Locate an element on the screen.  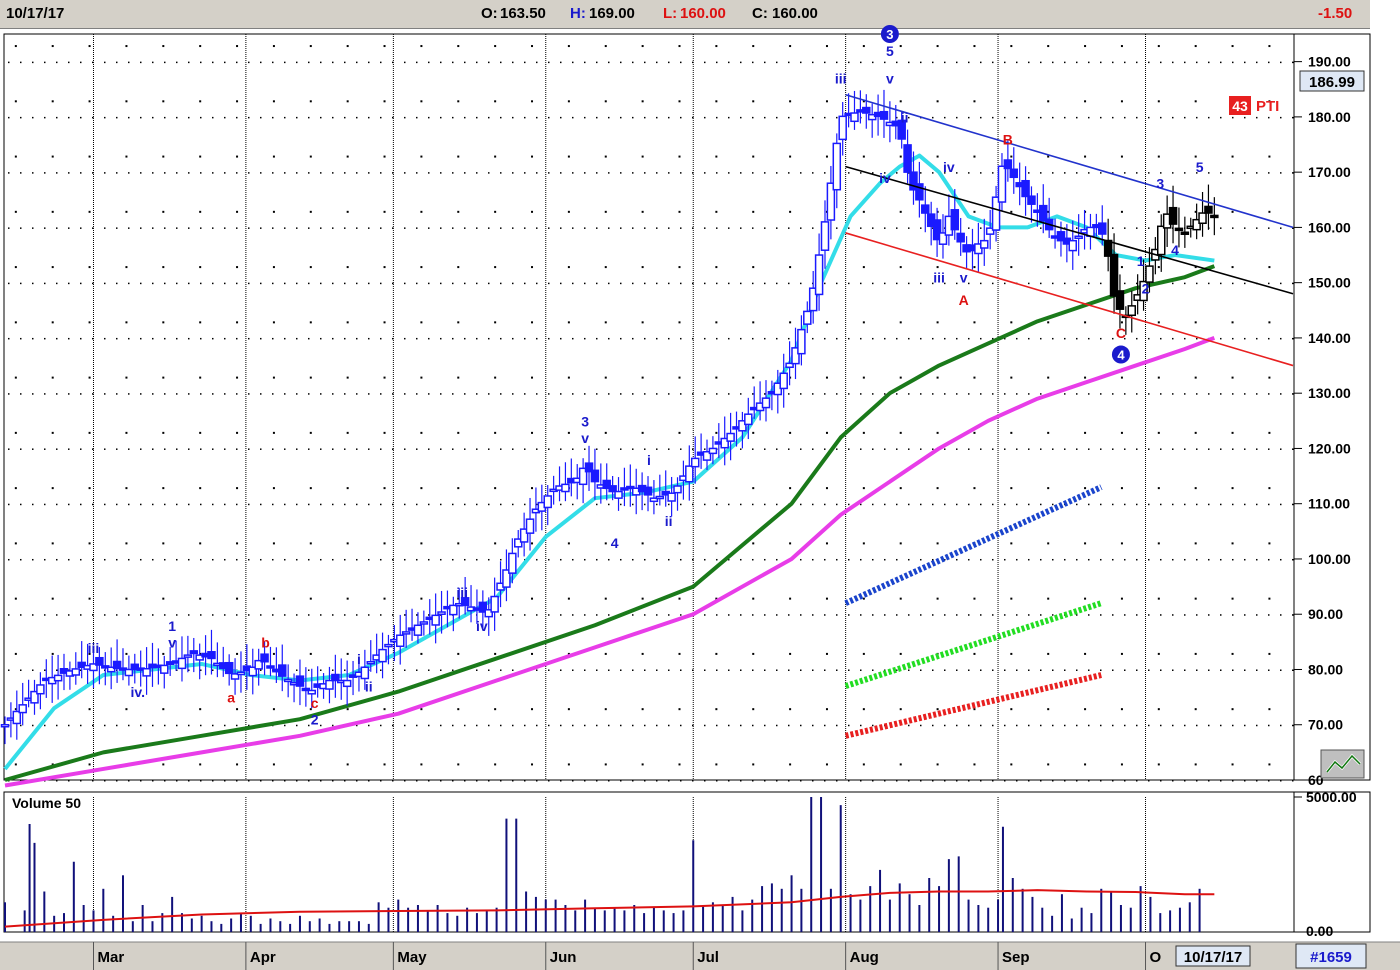
wave-label: iv is located at coordinates (482, 626).